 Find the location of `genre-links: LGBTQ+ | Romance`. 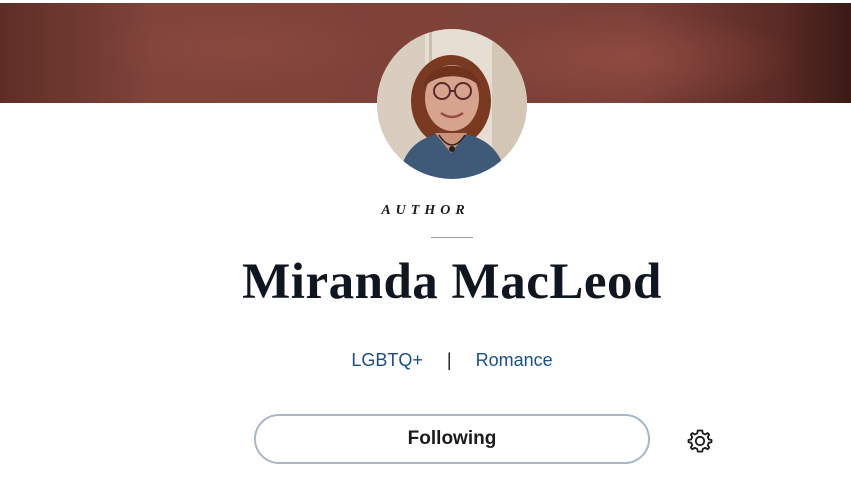

genre-links: LGBTQ+ | Romance is located at coordinates (425, 360).